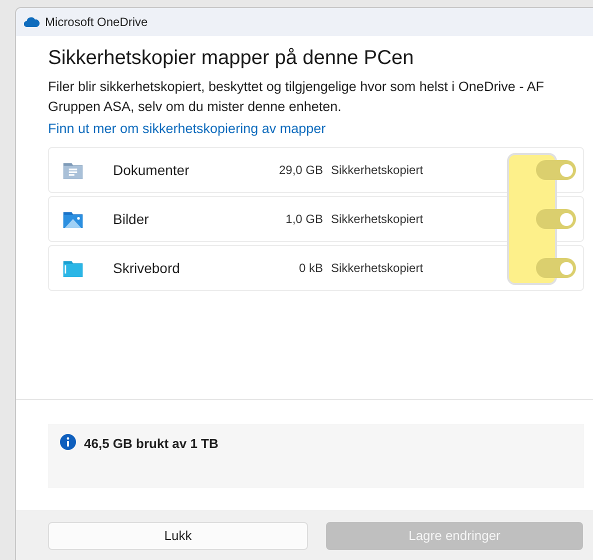 The image size is (593, 560). I want to click on info-icon, so click(68, 442).